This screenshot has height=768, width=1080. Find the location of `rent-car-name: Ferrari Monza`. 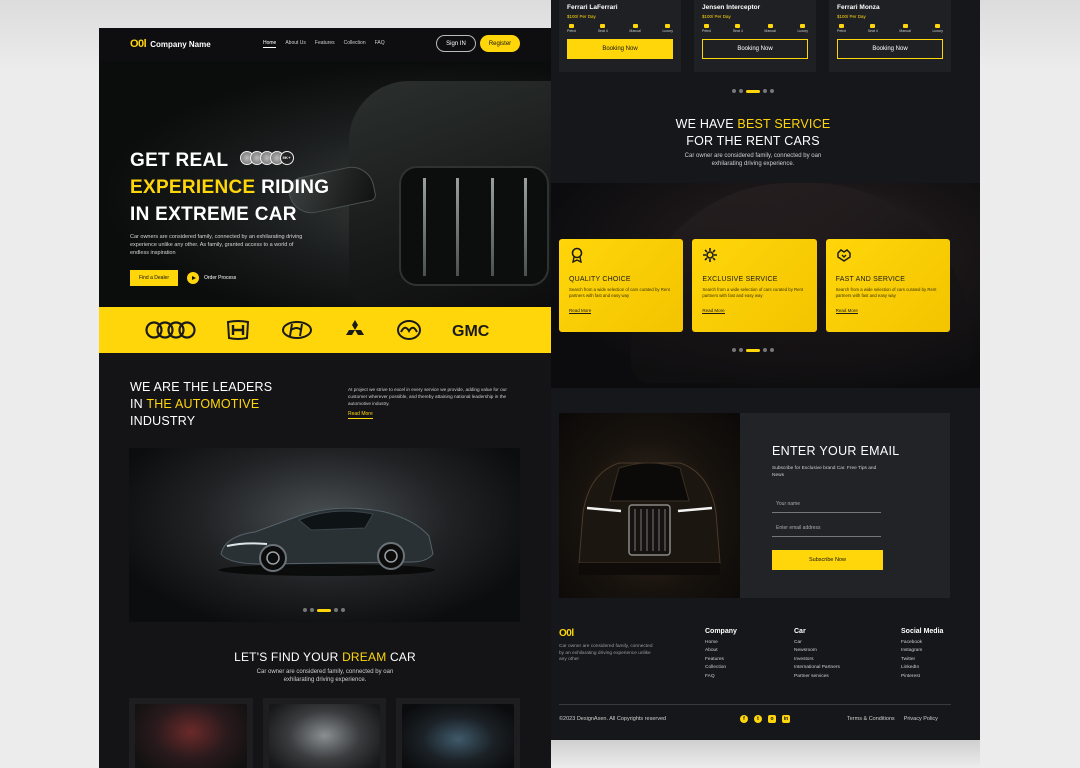

rent-car-name: Ferrari Monza is located at coordinates (858, 7).